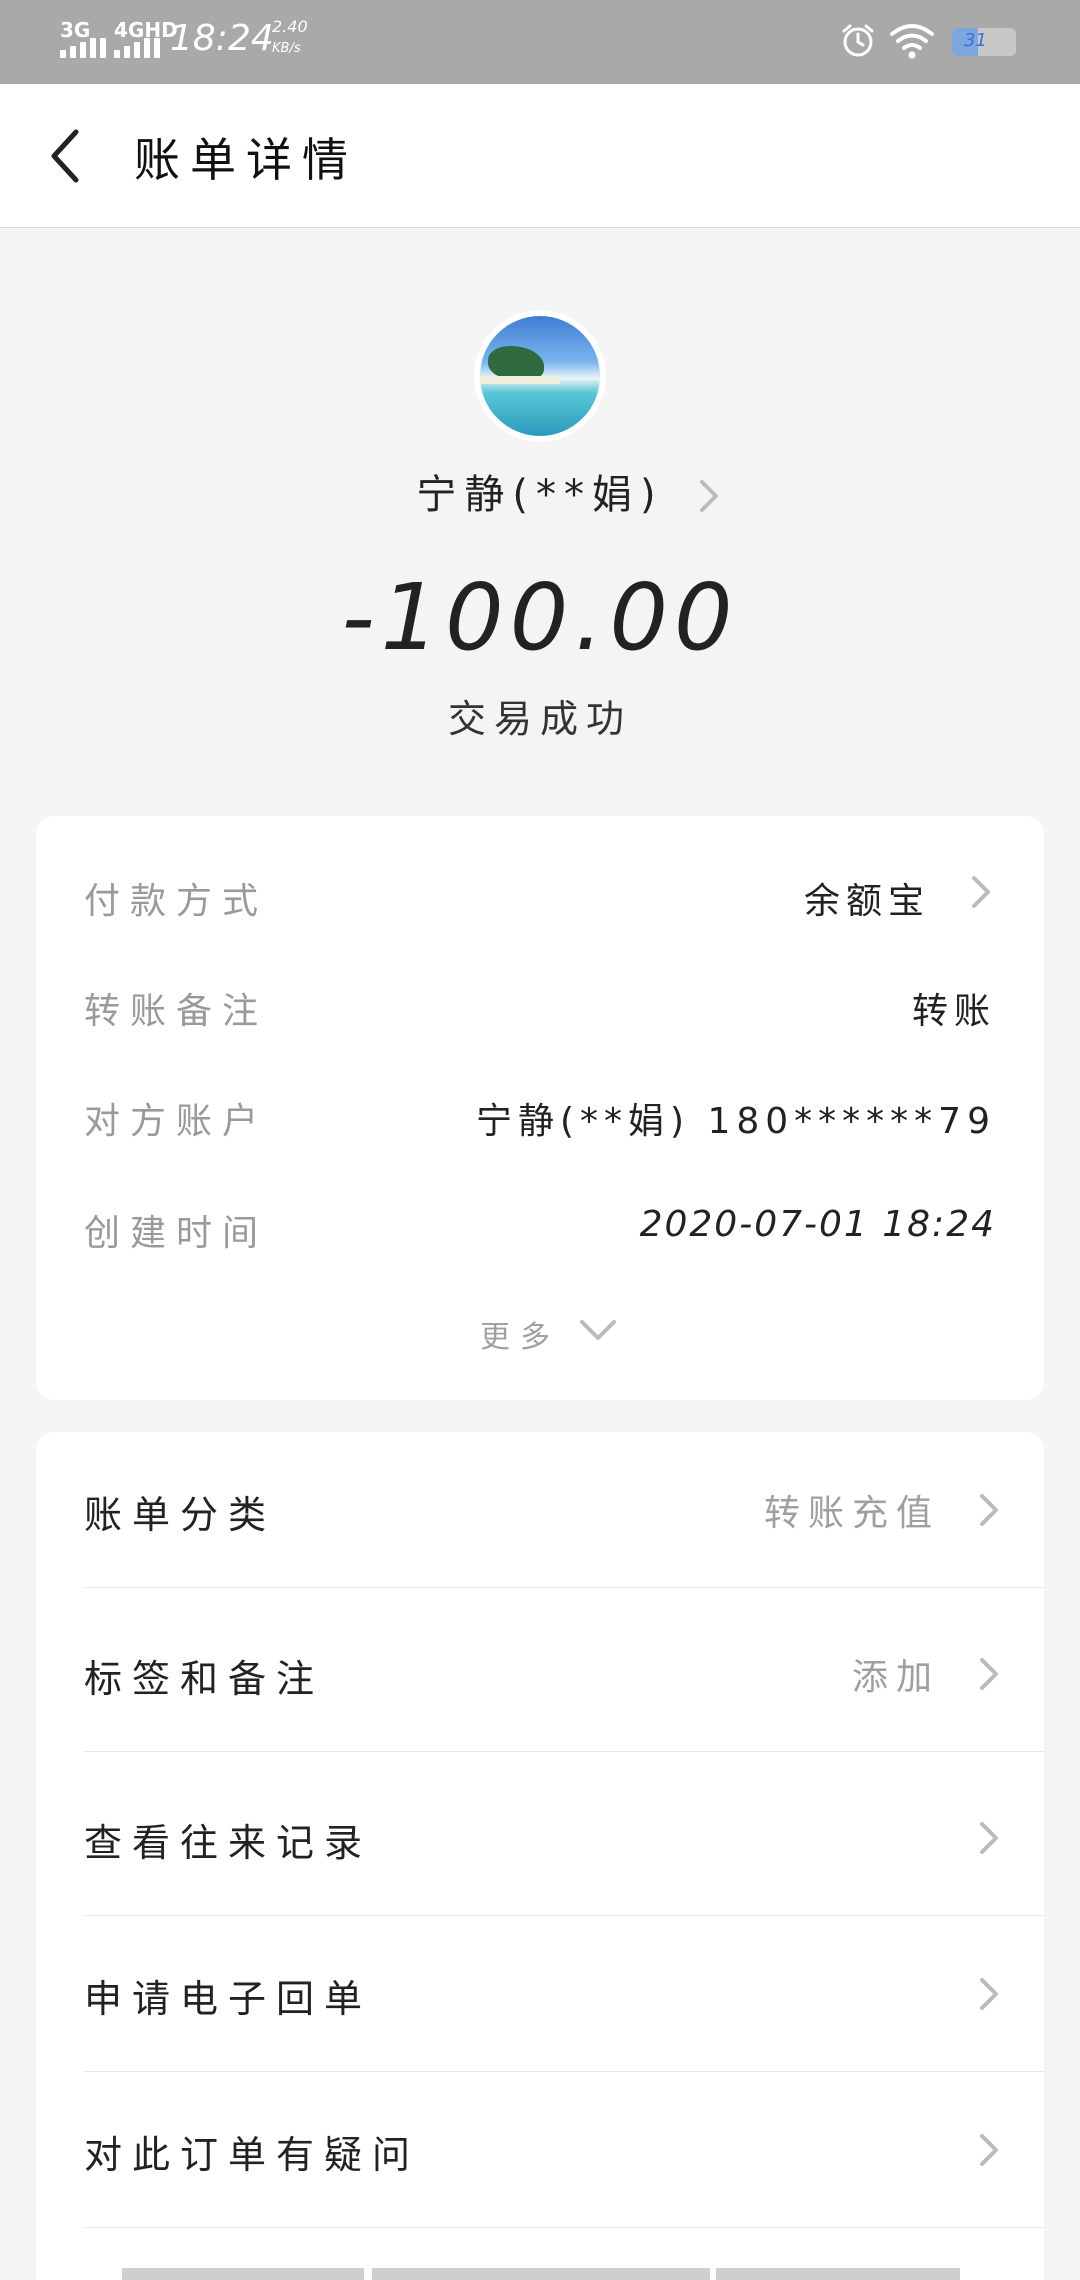 The width and height of the screenshot is (1080, 2280). What do you see at coordinates (290, 38) in the screenshot?
I see `network-speed: 2.40 KB/s` at bounding box center [290, 38].